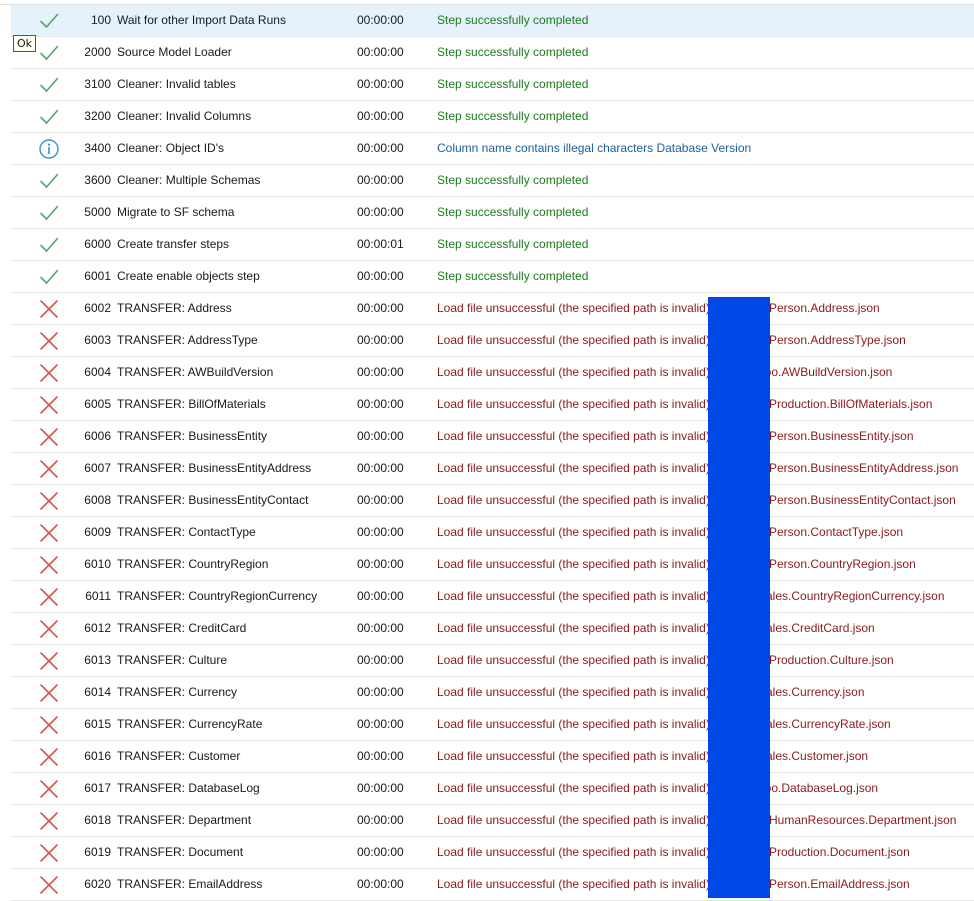 This screenshot has height=901, width=974. Describe the element at coordinates (97, 116) in the screenshot. I see `step-id: 3200` at that location.